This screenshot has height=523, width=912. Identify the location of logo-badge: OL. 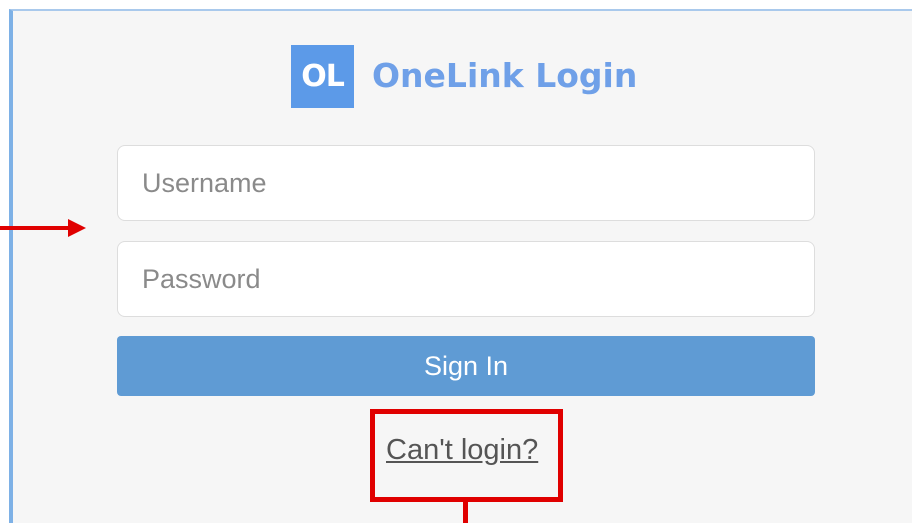
(322, 76).